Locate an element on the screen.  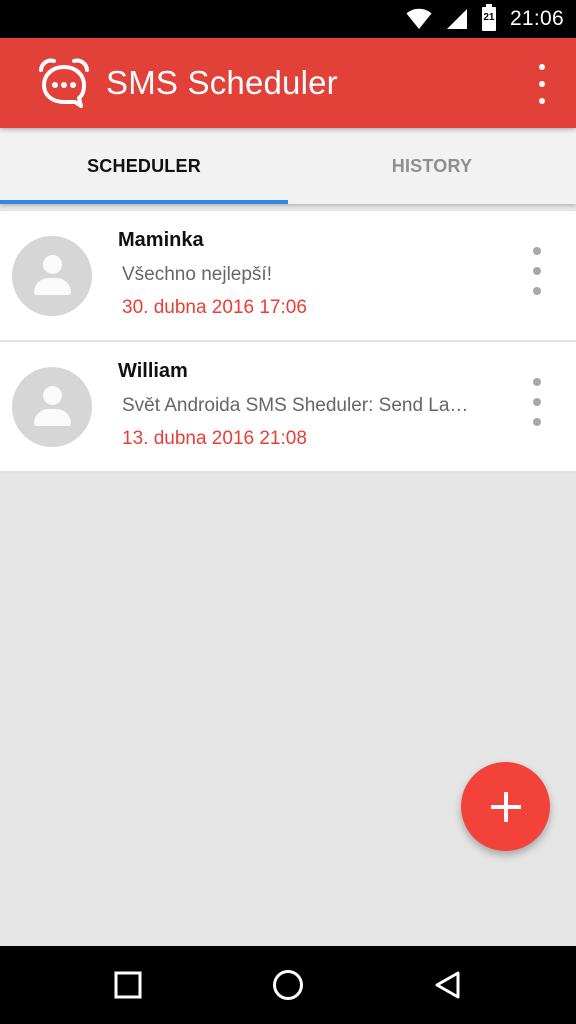
status-time: 21:06 is located at coordinates (536, 18).